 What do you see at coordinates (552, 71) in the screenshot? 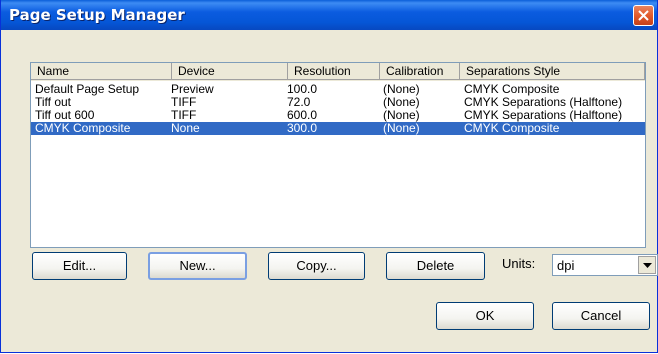
I see `column-header-separations-style: Separations Style` at bounding box center [552, 71].